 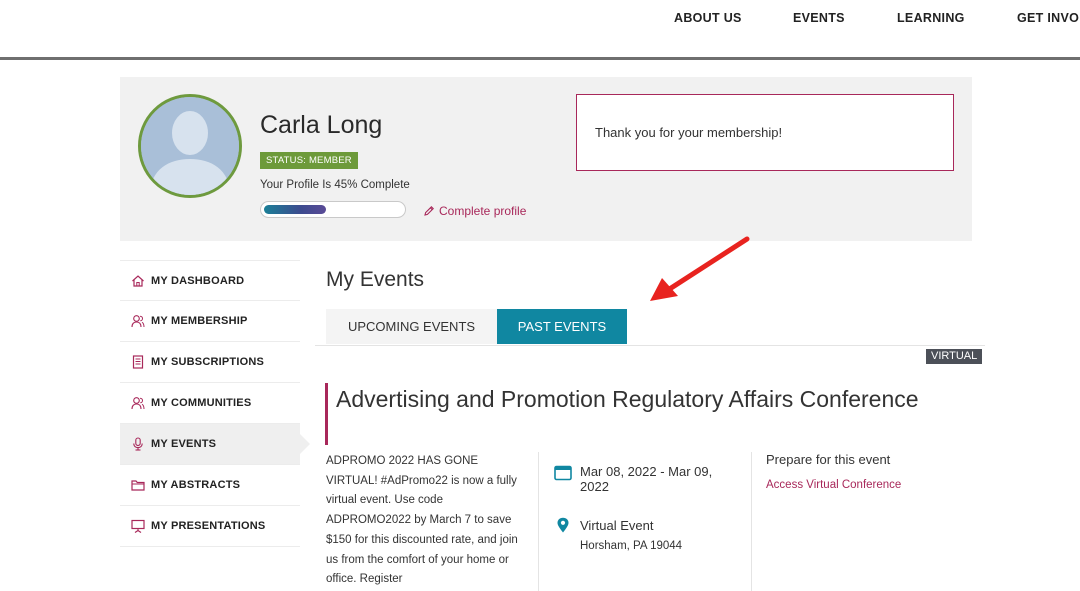 I want to click on nav-events: EVENTS, so click(x=819, y=18).